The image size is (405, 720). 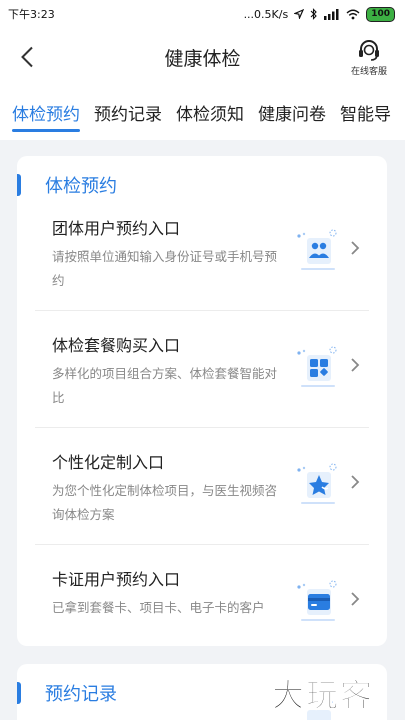 I want to click on group-user-booking-entry: 团体用户预约入口 请按照单位通知输入身份证号或手机号预约, so click(x=202, y=252).